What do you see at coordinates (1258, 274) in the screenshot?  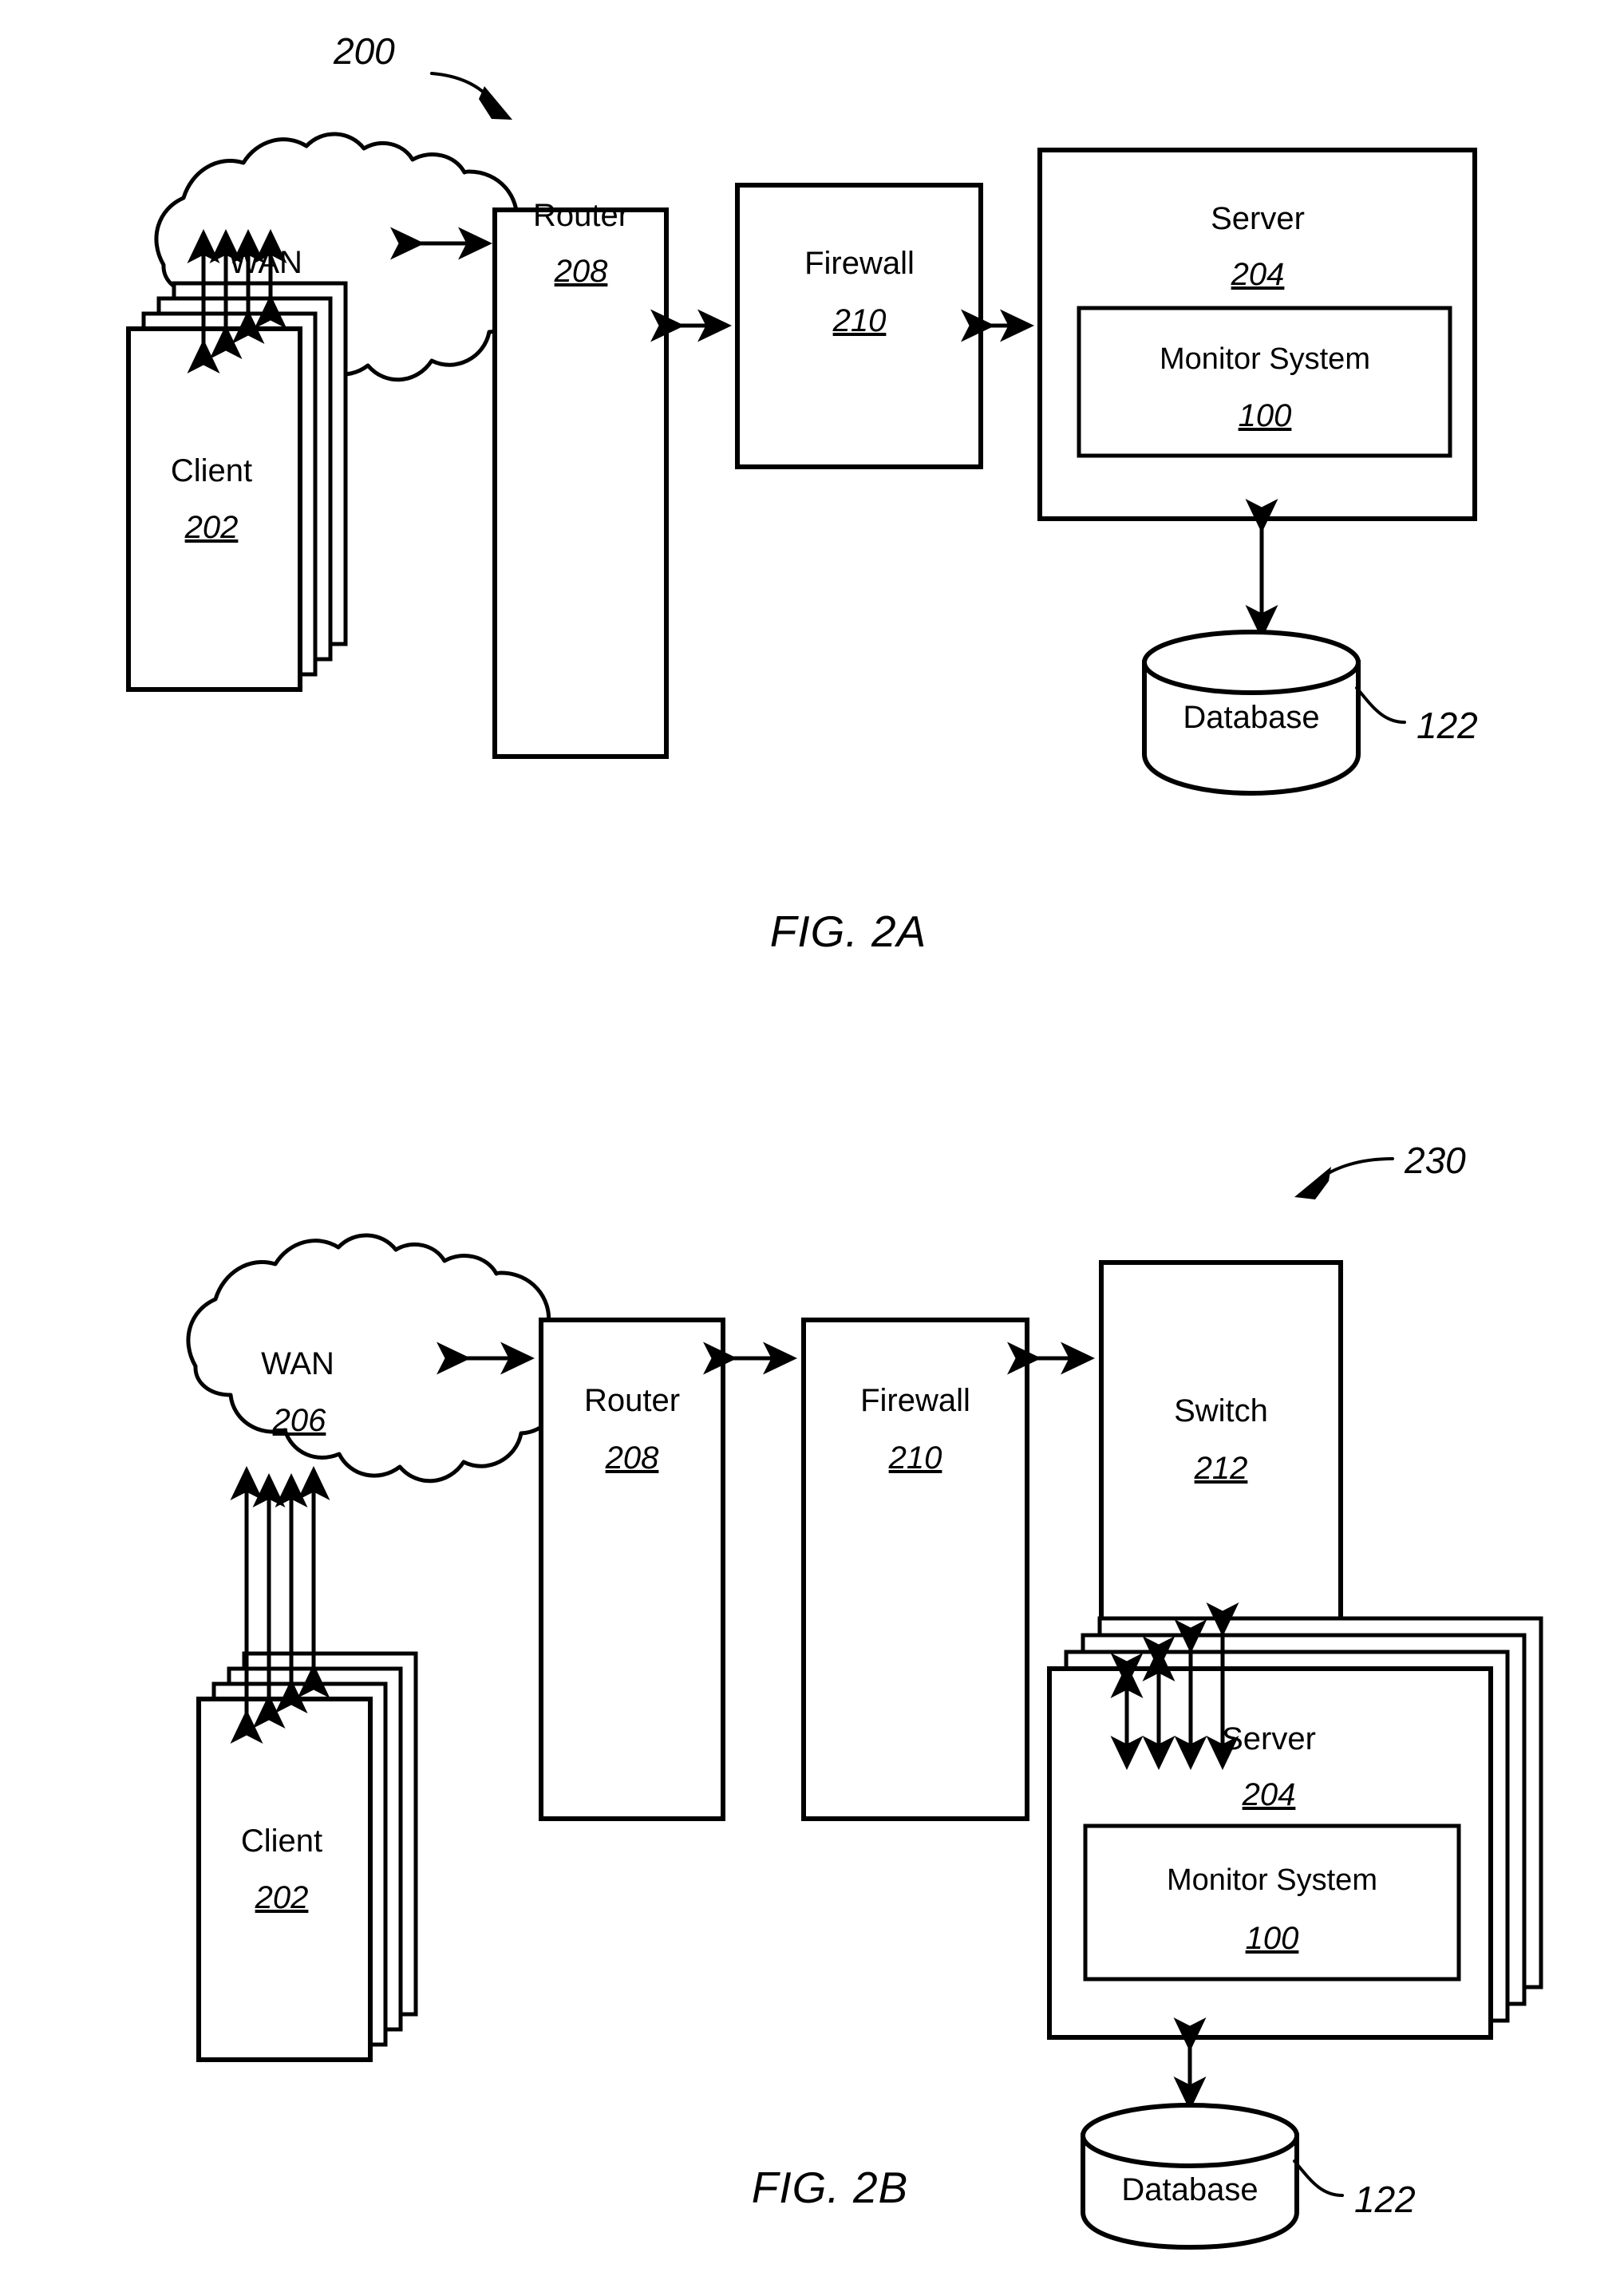 I see `server-number: 204` at bounding box center [1258, 274].